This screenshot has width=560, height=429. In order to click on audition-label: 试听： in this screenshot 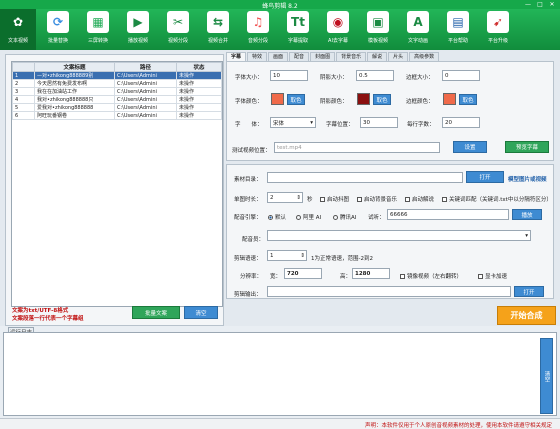, I will do `click(376, 218)`.